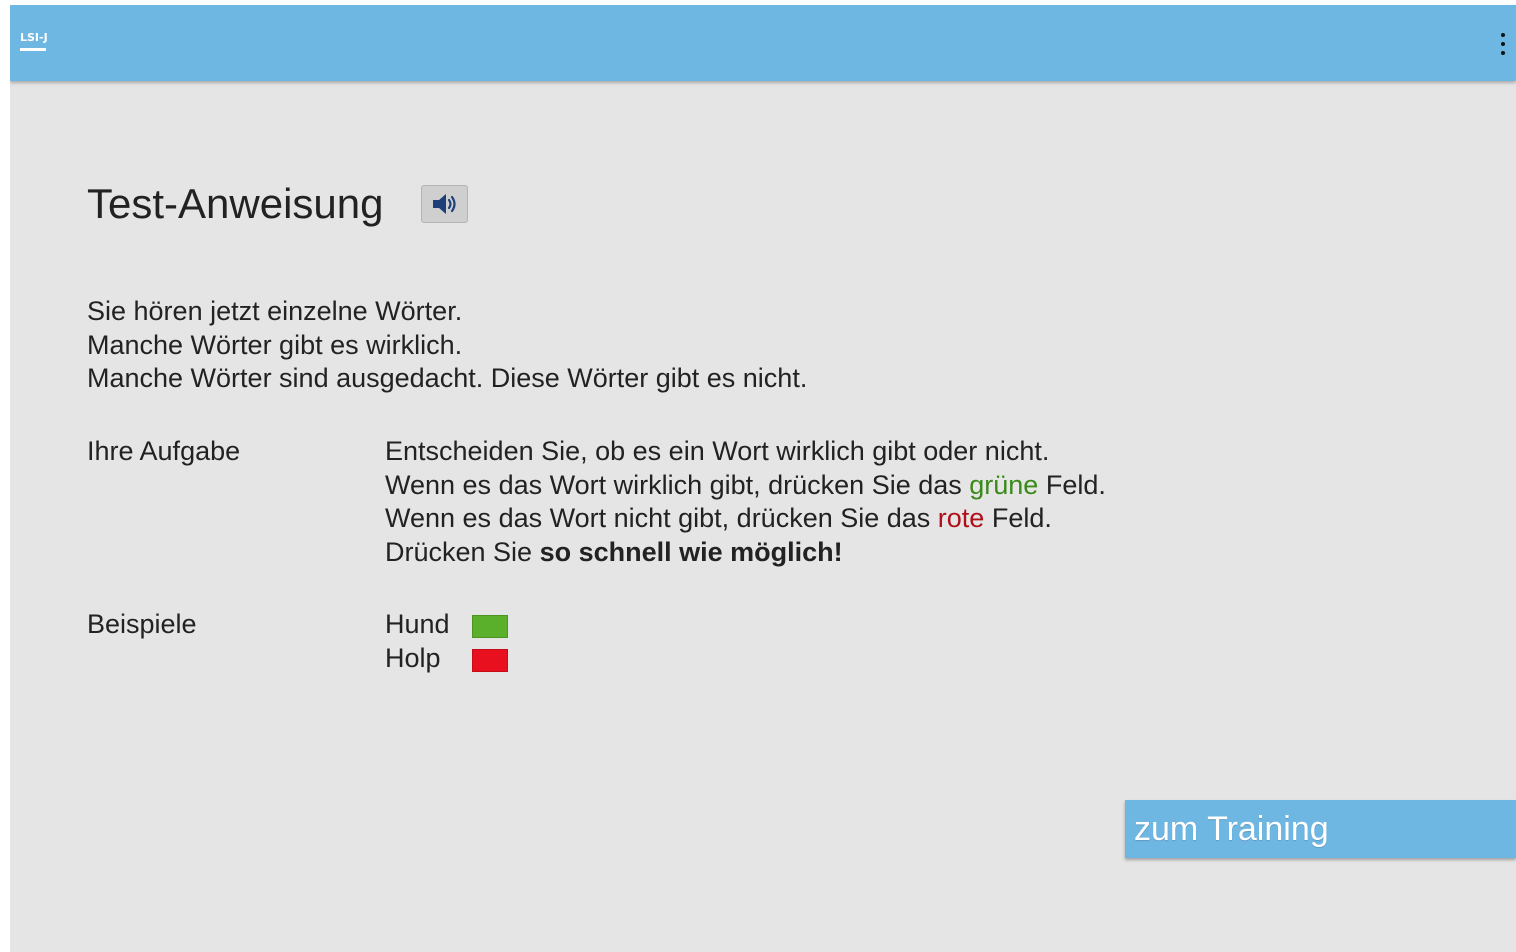 This screenshot has width=1516, height=952. I want to click on app-logo: LSI-J, so click(34, 44).